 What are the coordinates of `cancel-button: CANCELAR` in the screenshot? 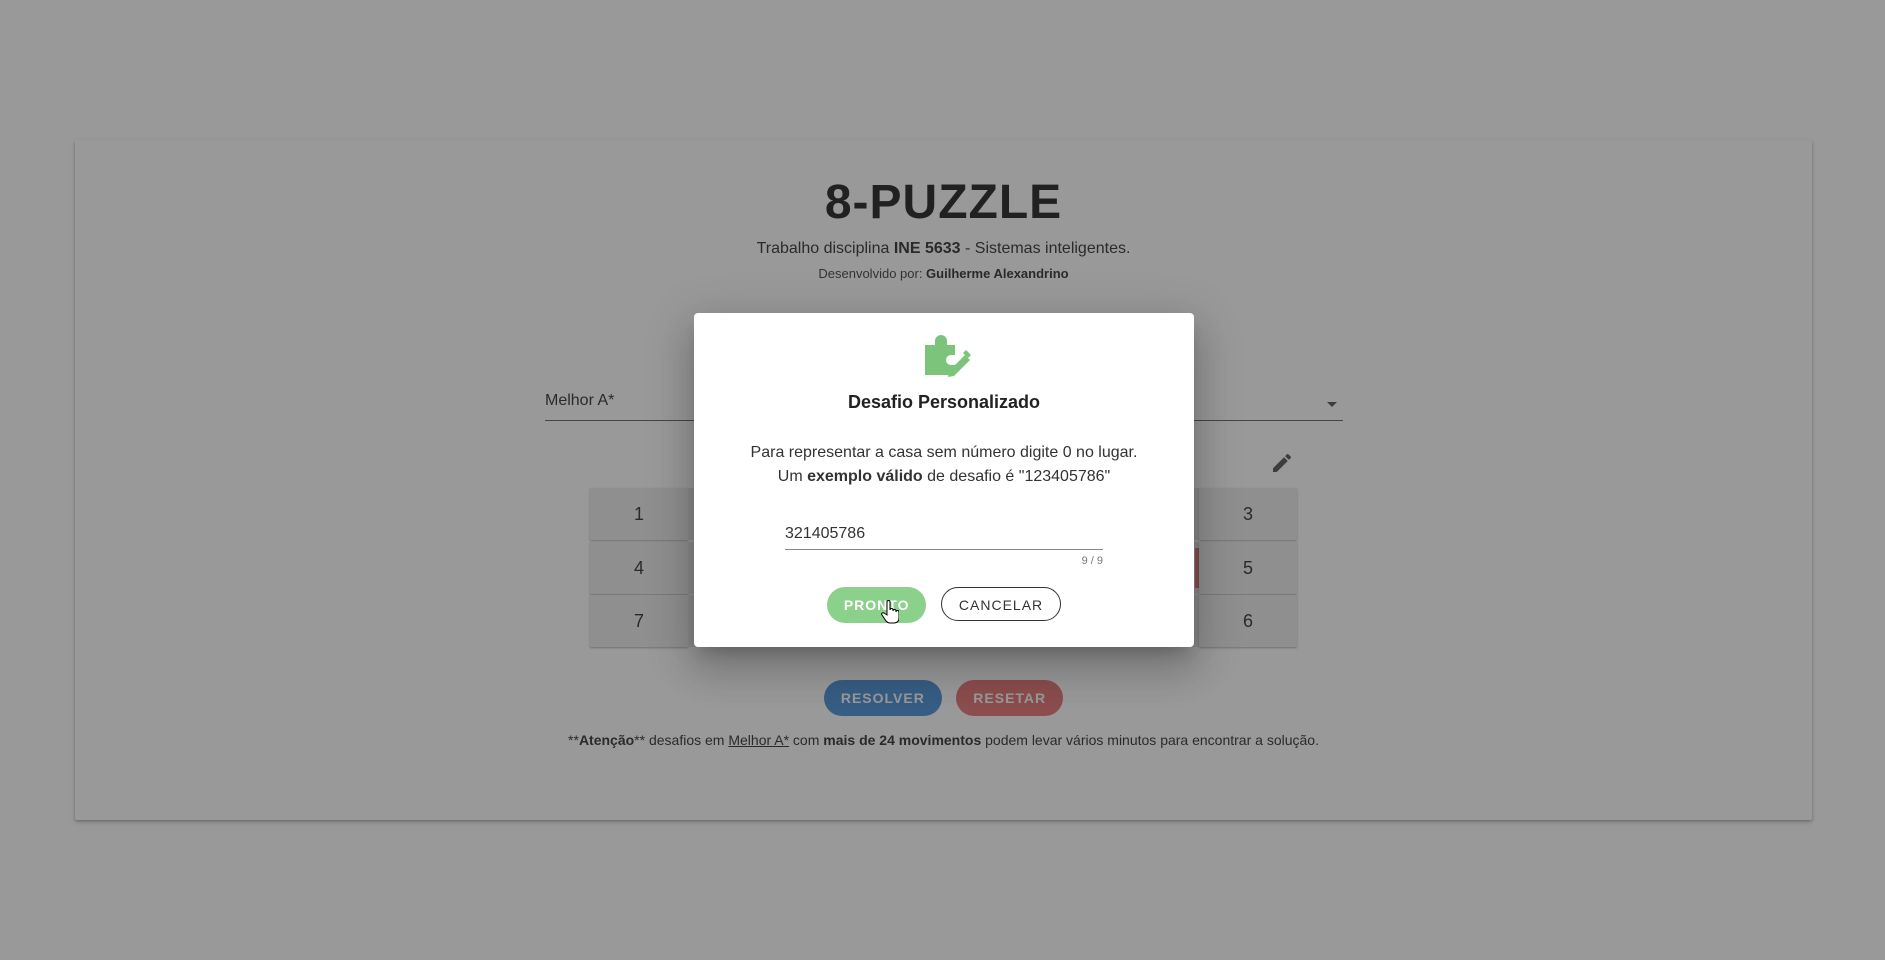 It's located at (1001, 604).